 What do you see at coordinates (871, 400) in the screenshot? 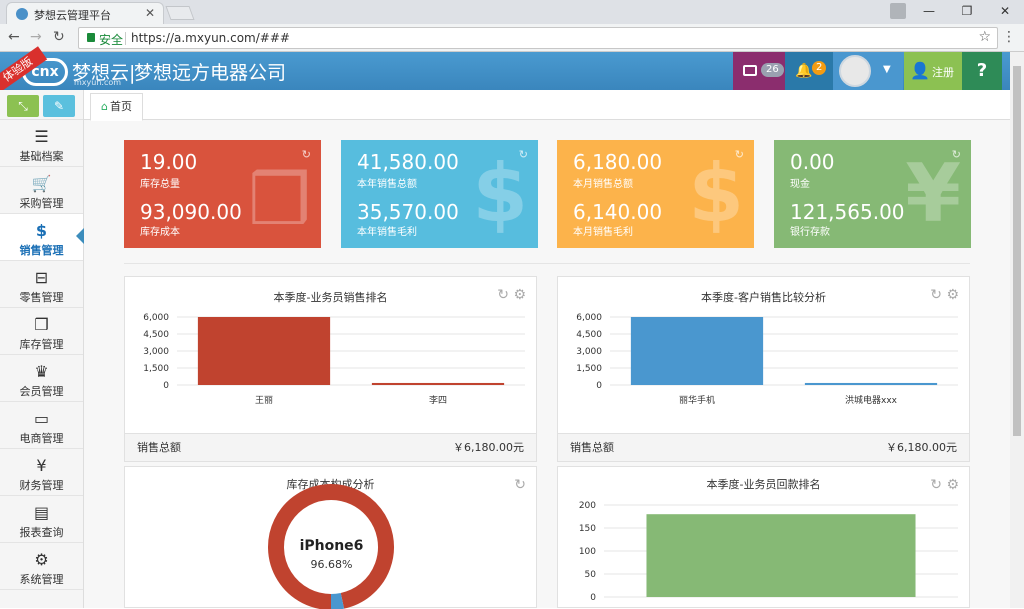
I see `x-tick-label: 洪城电器xxx` at bounding box center [871, 400].